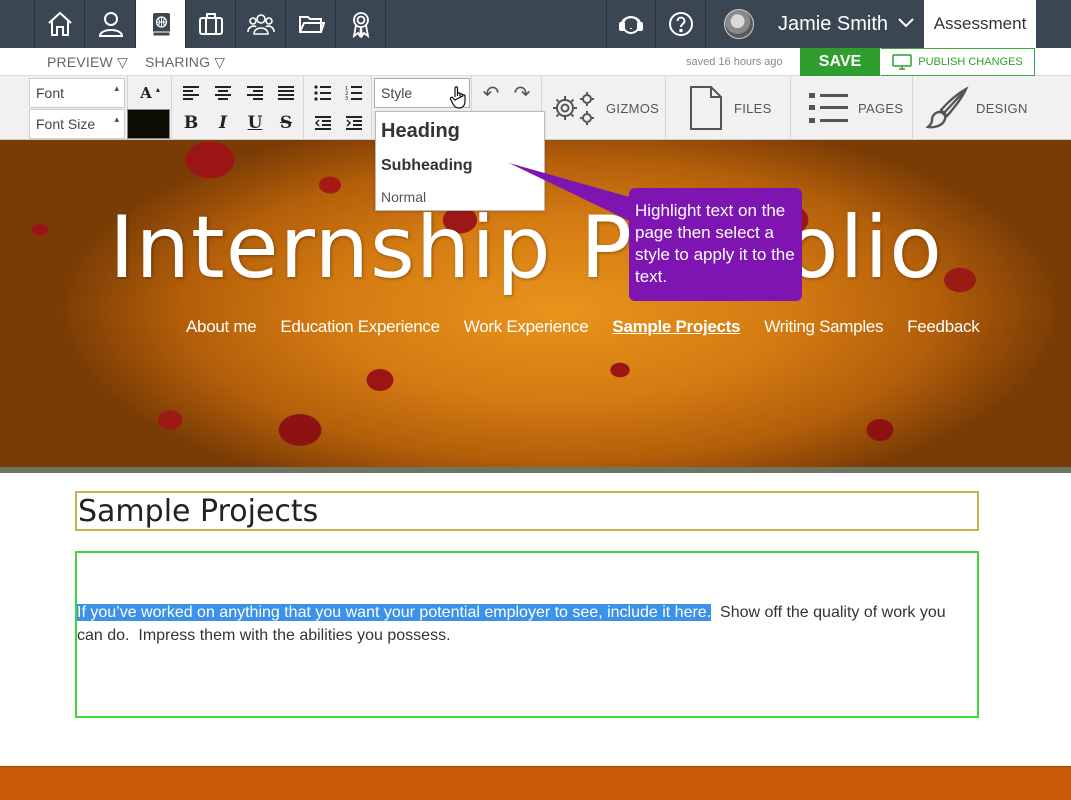 The width and height of the screenshot is (1071, 800). Describe the element at coordinates (902, 62) in the screenshot. I see `monitor-icon` at that location.